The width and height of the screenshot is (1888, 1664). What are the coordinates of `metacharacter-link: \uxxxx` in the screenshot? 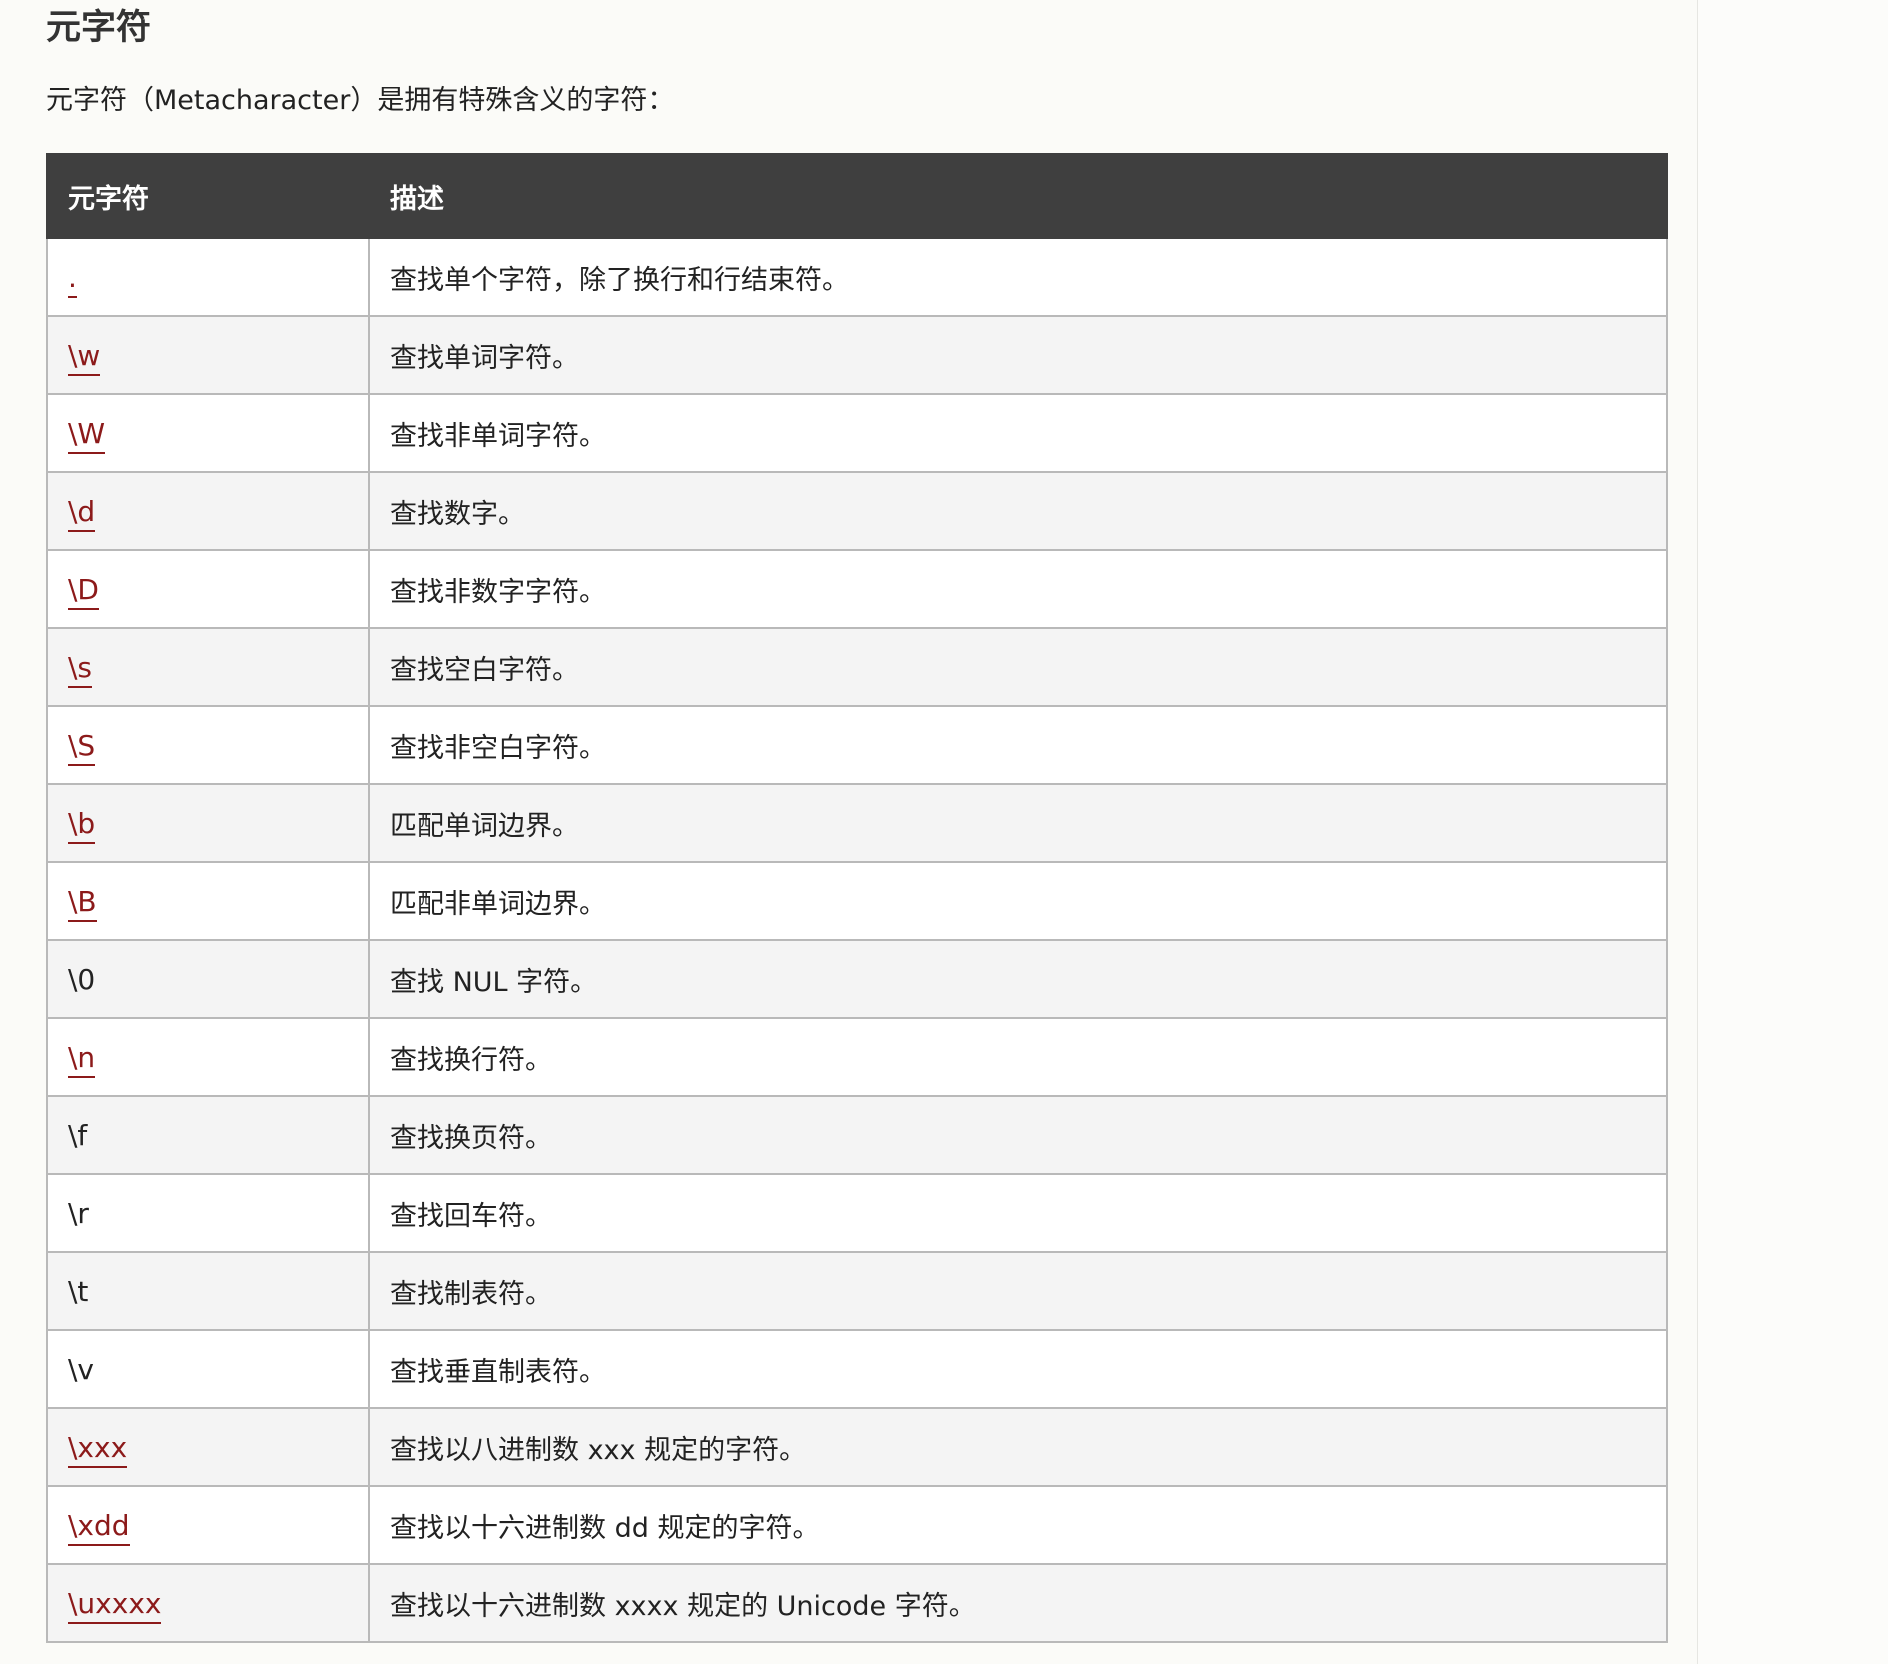 It's located at (115, 1605).